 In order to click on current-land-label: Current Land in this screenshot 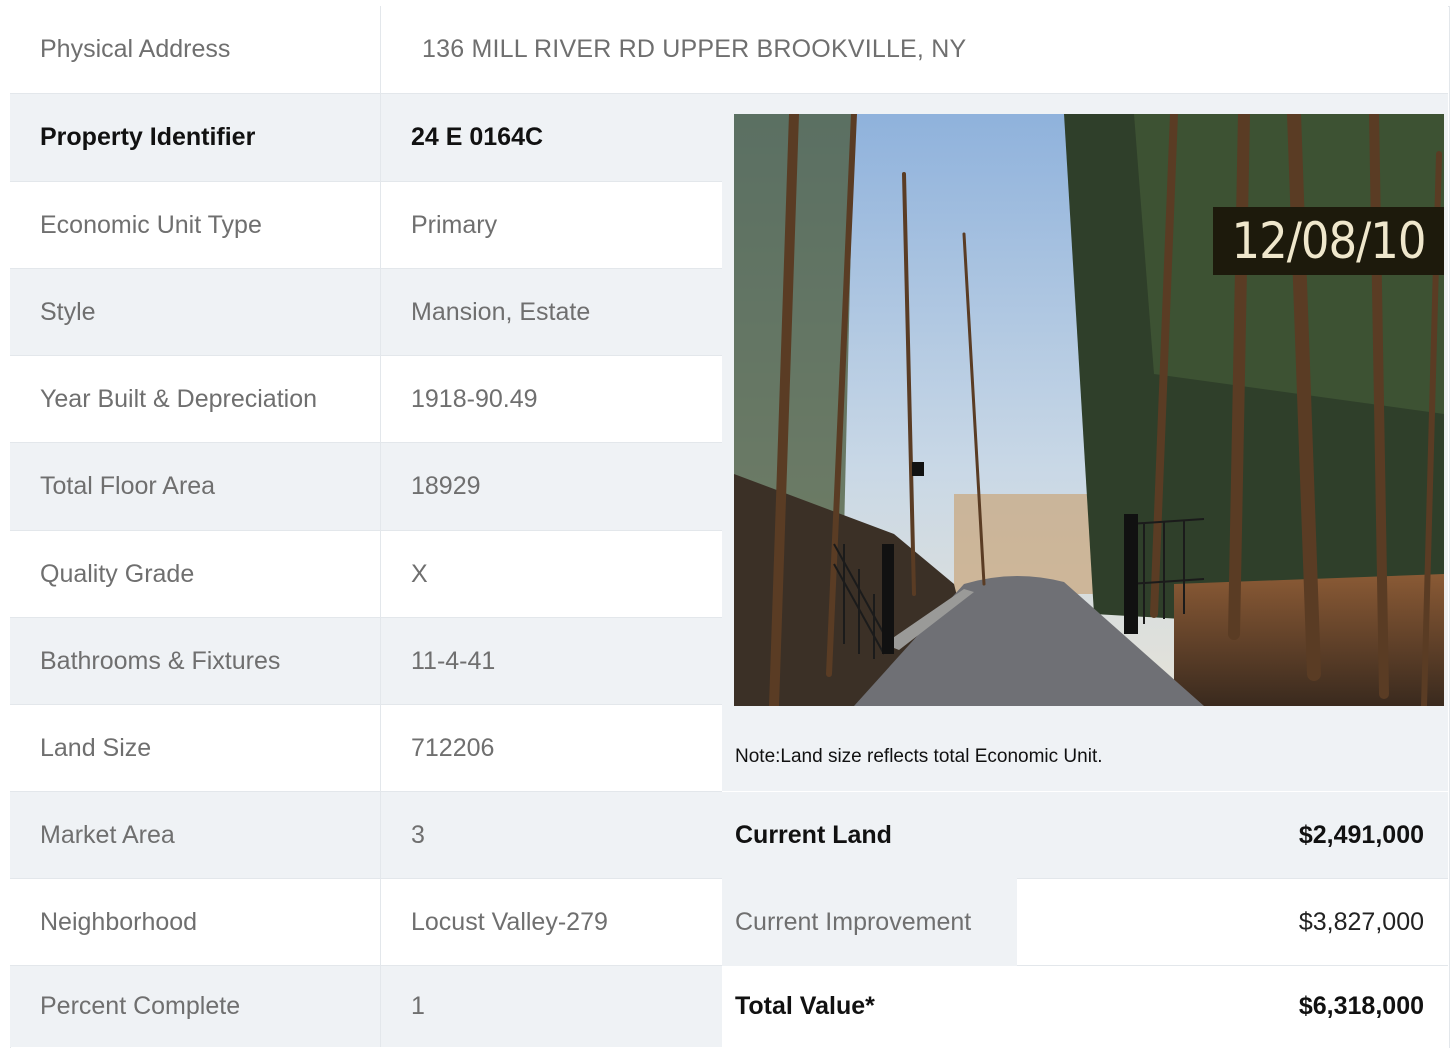, I will do `click(869, 835)`.